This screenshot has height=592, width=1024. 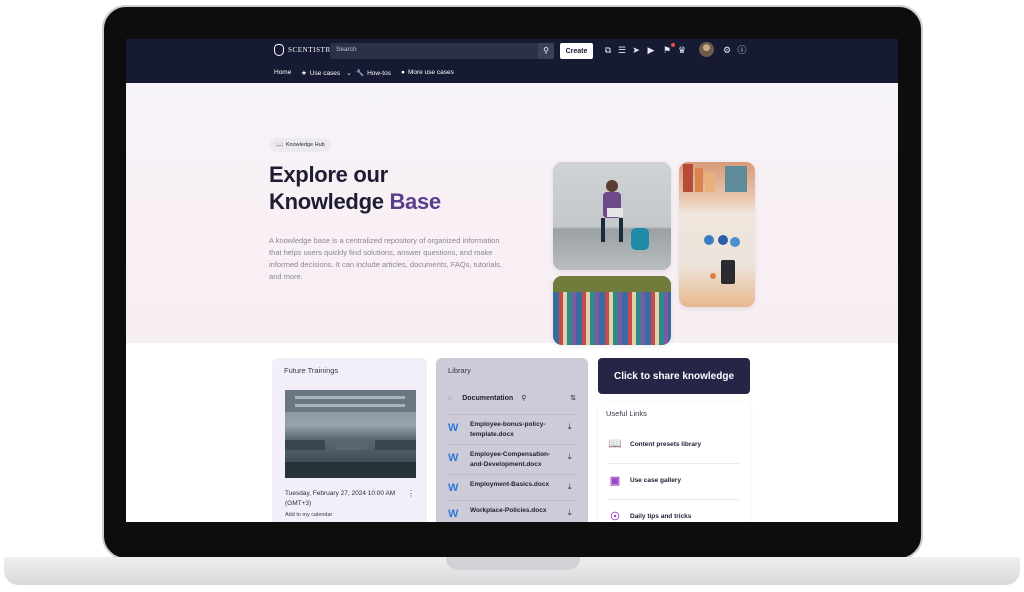 I want to click on search-placeholder: Search, so click(x=346, y=49).